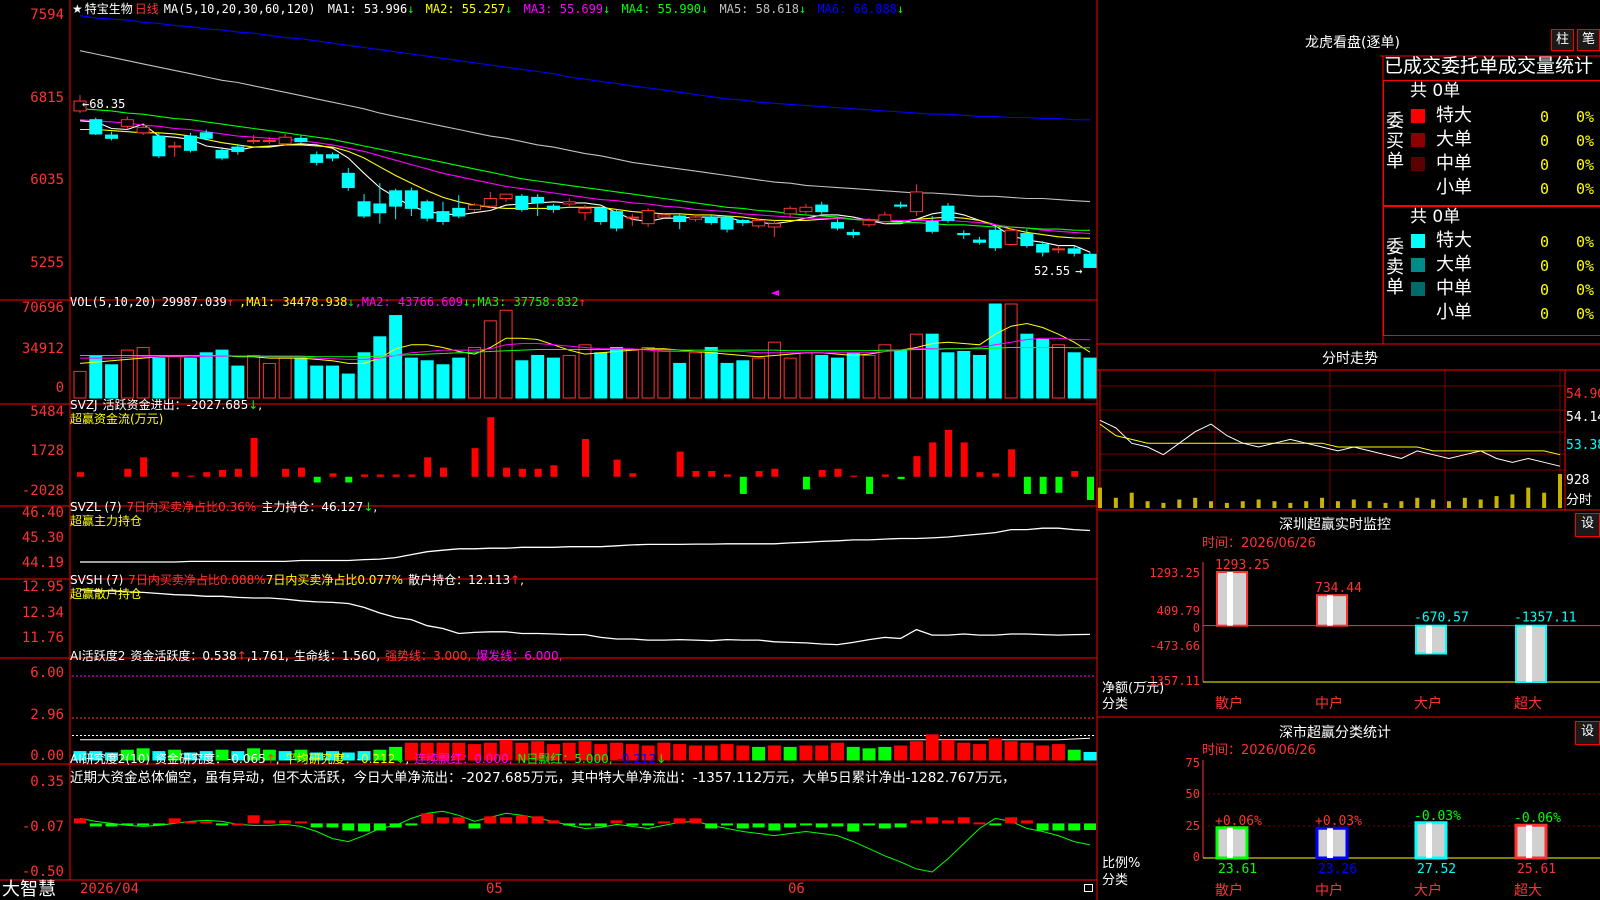 This screenshot has height=900, width=1600. I want to click on brand-logo: 大智慧, so click(29, 890).